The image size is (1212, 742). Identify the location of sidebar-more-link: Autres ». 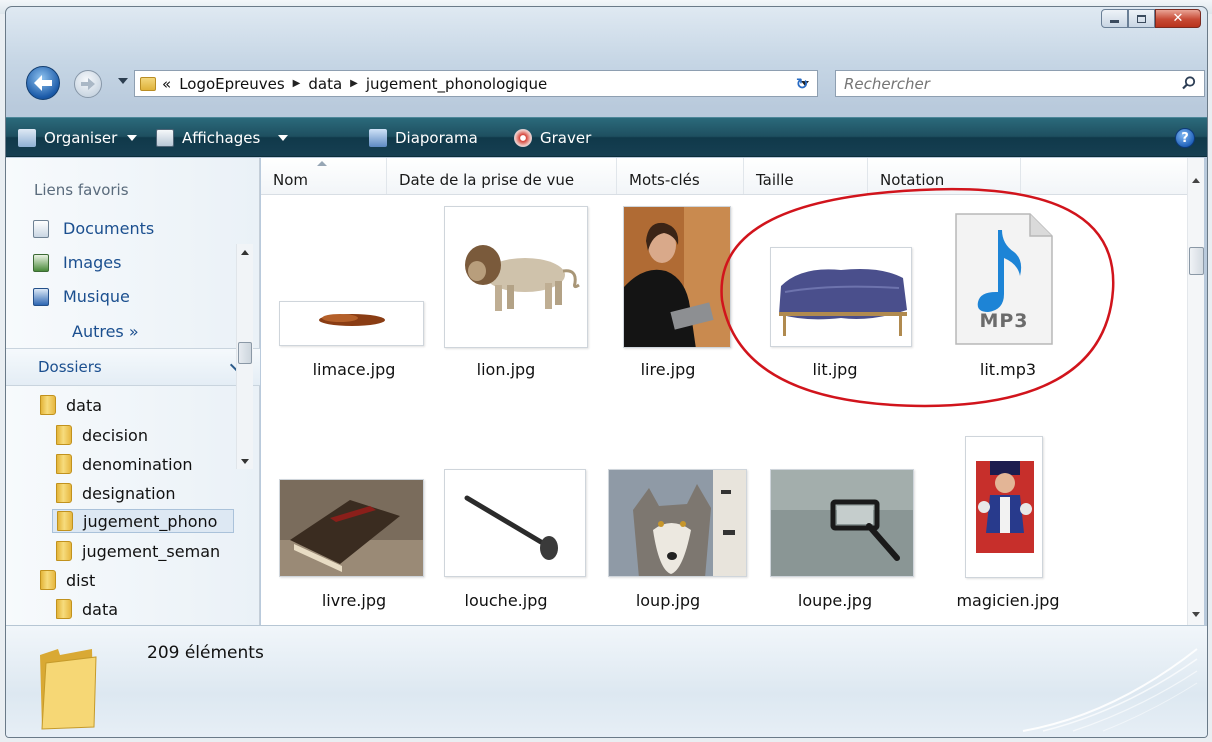
(105, 331).